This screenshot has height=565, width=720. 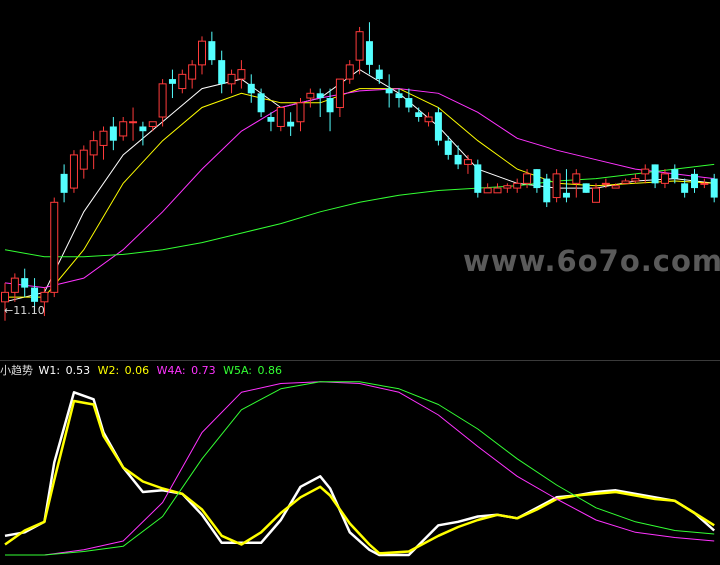 I want to click on legend-w1: W1: 0.53, so click(x=67, y=370).